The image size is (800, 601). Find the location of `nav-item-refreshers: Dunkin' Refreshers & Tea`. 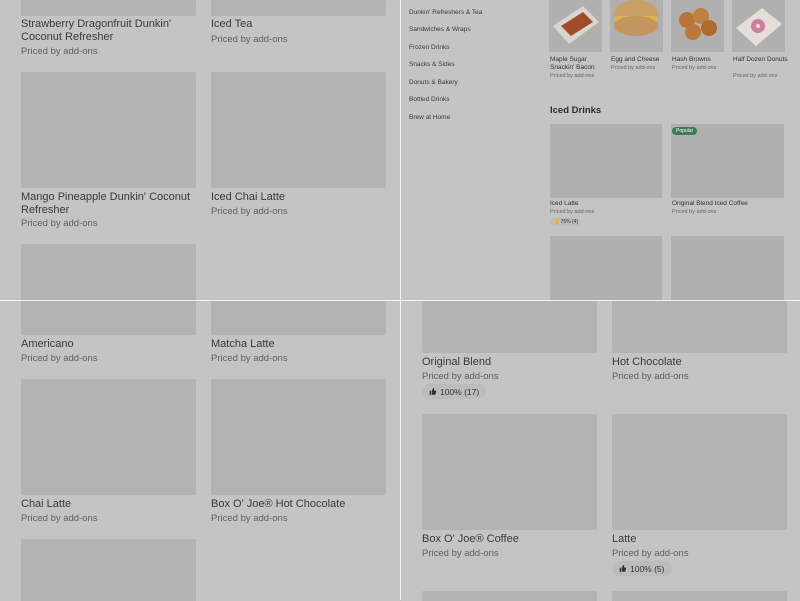

nav-item-refreshers: Dunkin' Refreshers & Tea is located at coordinates (445, 12).